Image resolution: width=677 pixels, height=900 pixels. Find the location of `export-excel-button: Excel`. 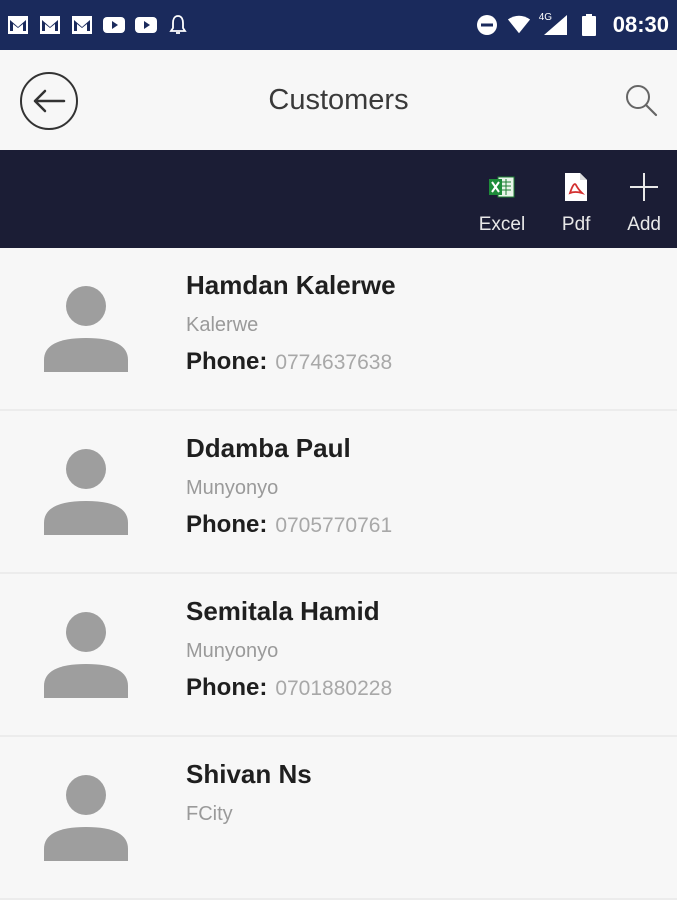

export-excel-button: Excel is located at coordinates (502, 204).